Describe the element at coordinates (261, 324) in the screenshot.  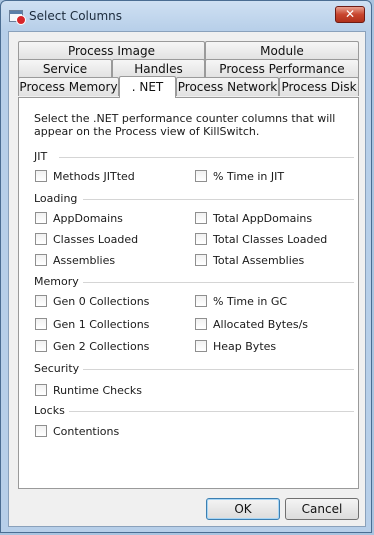
I see `checkbox-label: Allocated Bytes/s` at that location.